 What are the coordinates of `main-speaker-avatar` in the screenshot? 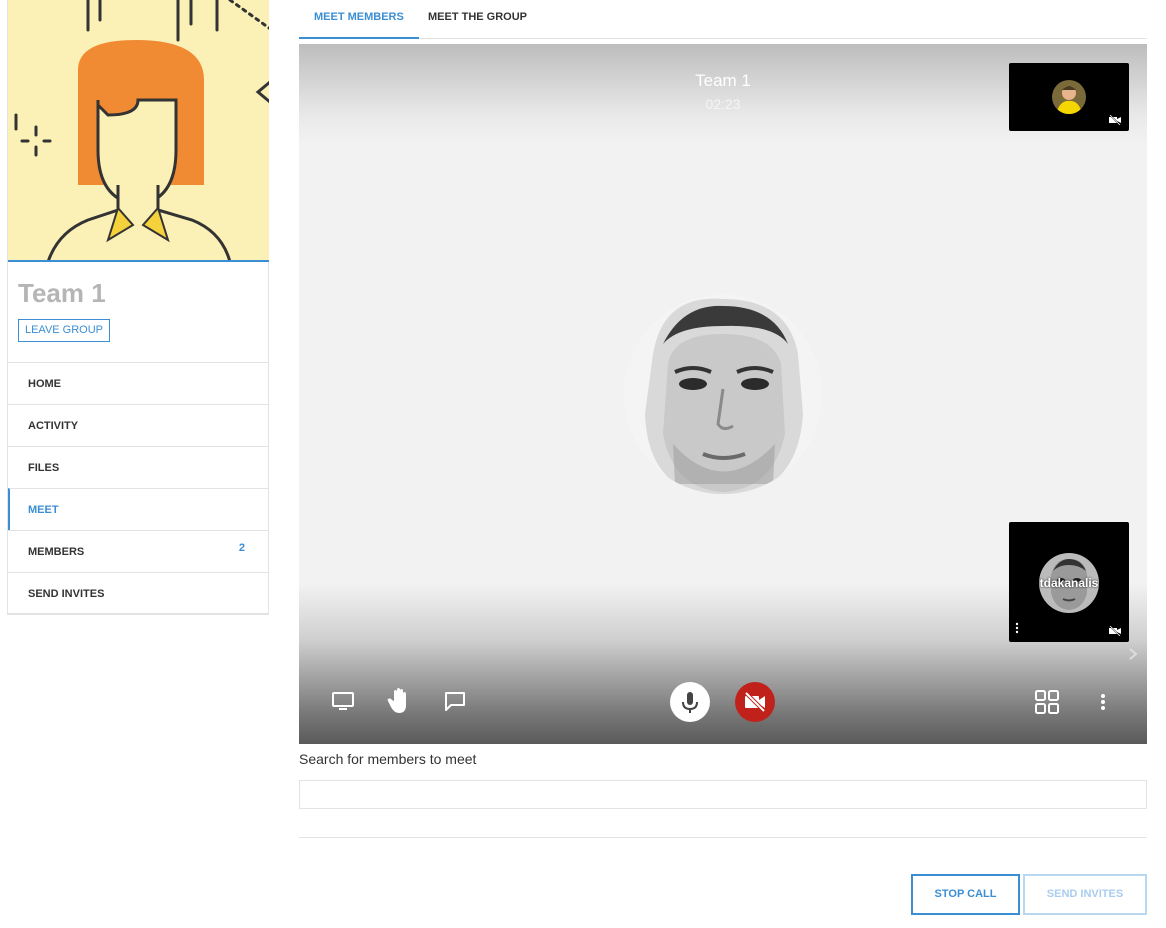 It's located at (723, 394).